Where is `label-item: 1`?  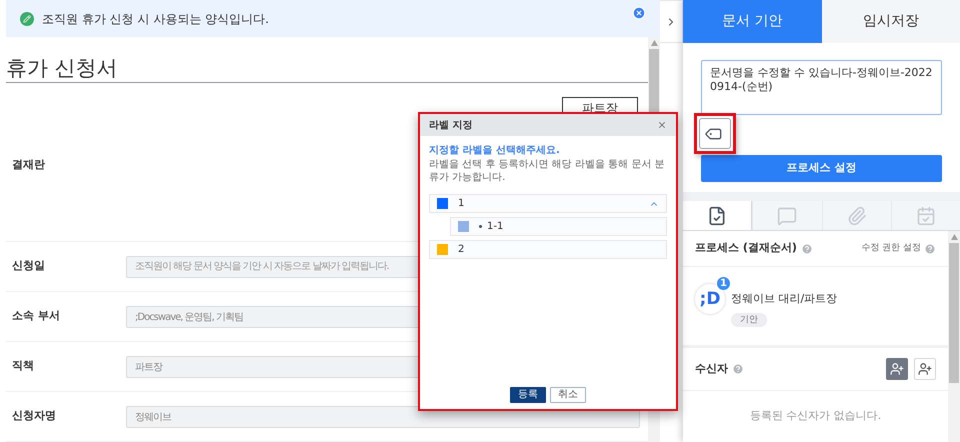
label-item: 1 is located at coordinates (548, 203).